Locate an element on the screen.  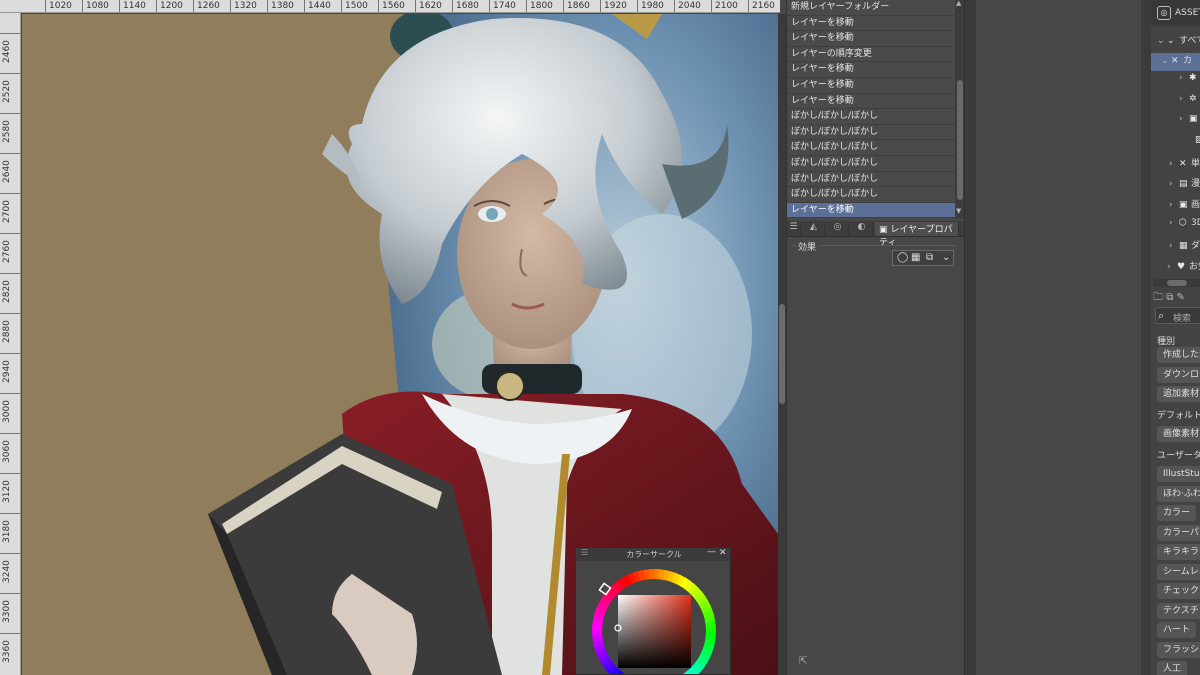
history-item: レイヤーの順序変更 is located at coordinates (871, 55).